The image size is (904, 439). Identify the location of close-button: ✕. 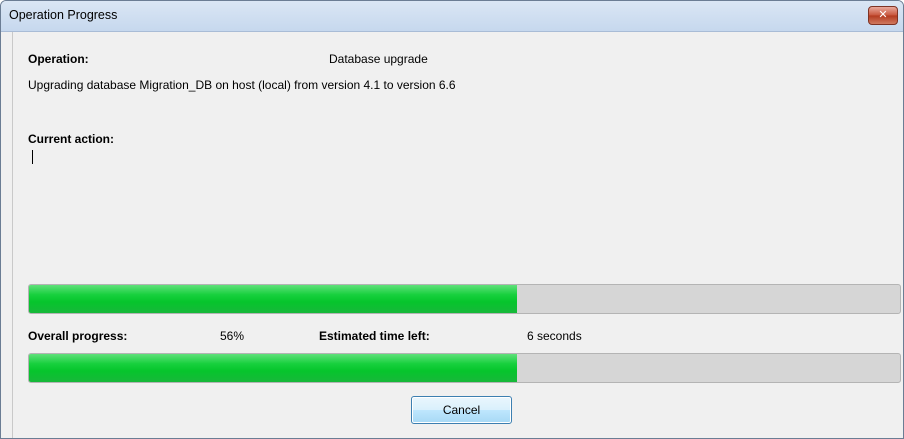
(883, 15).